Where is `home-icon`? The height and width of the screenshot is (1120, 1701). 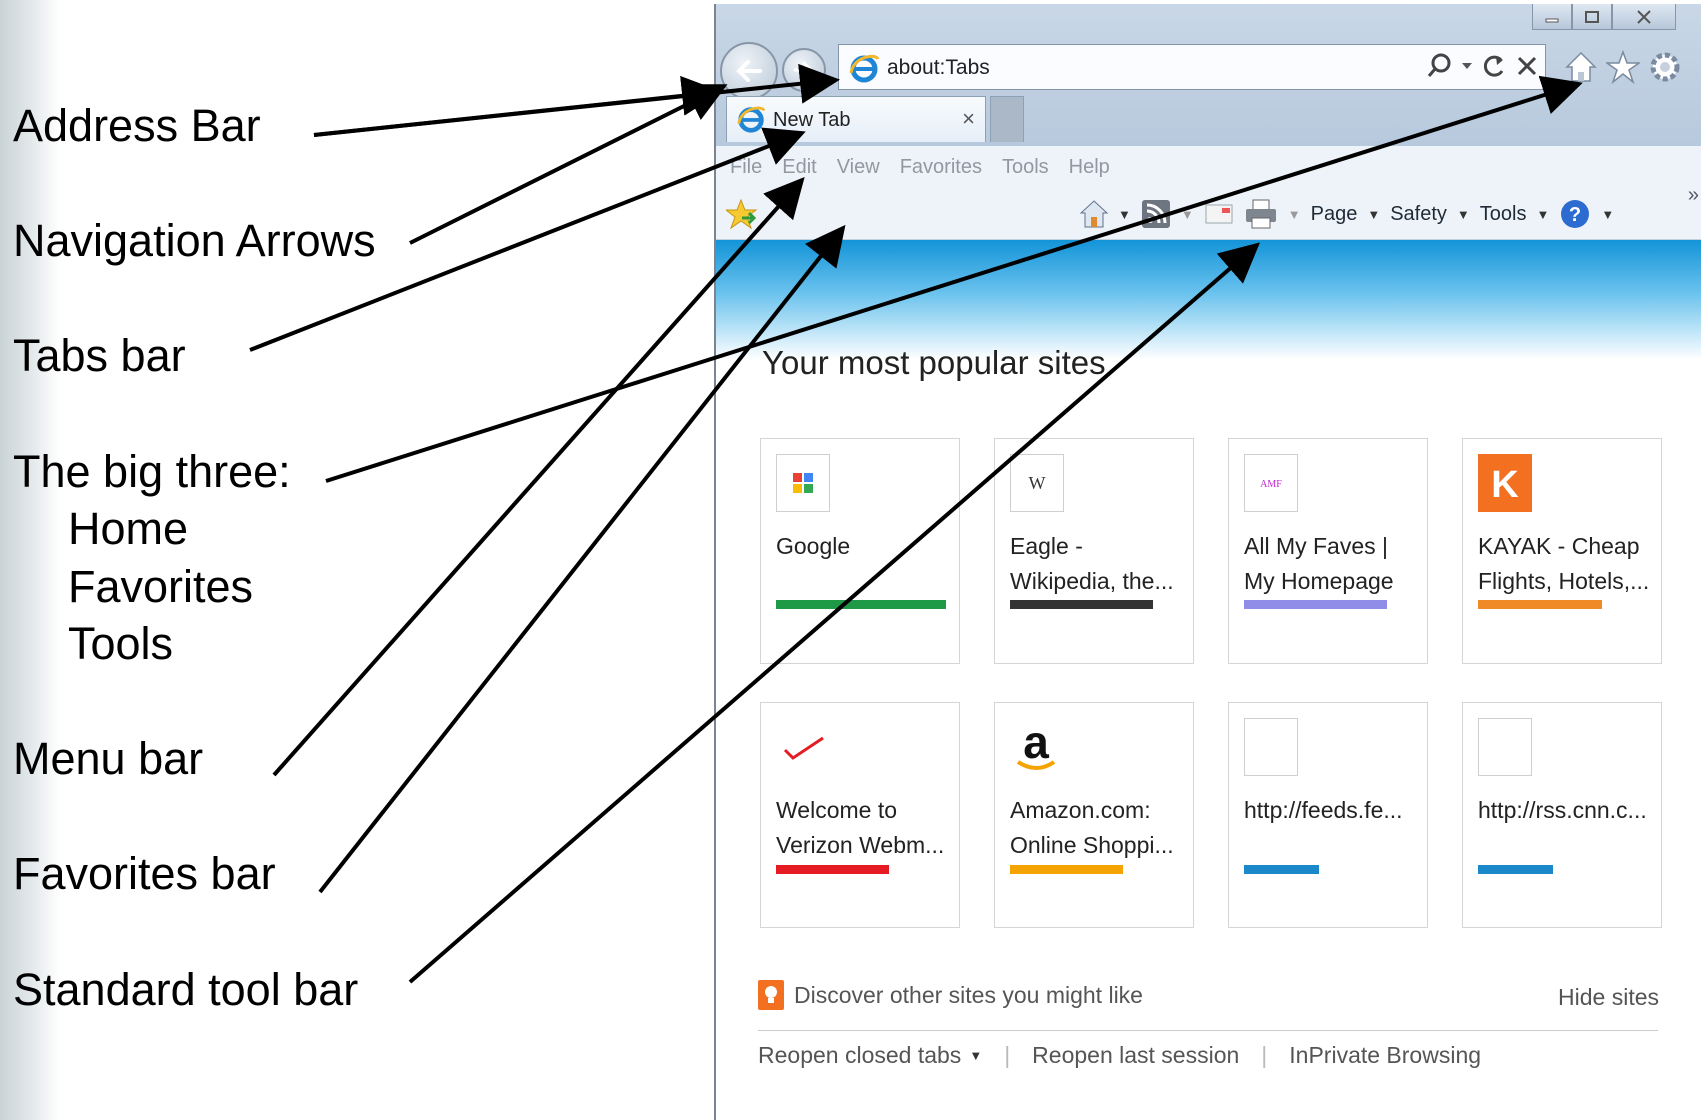 home-icon is located at coordinates (1581, 67).